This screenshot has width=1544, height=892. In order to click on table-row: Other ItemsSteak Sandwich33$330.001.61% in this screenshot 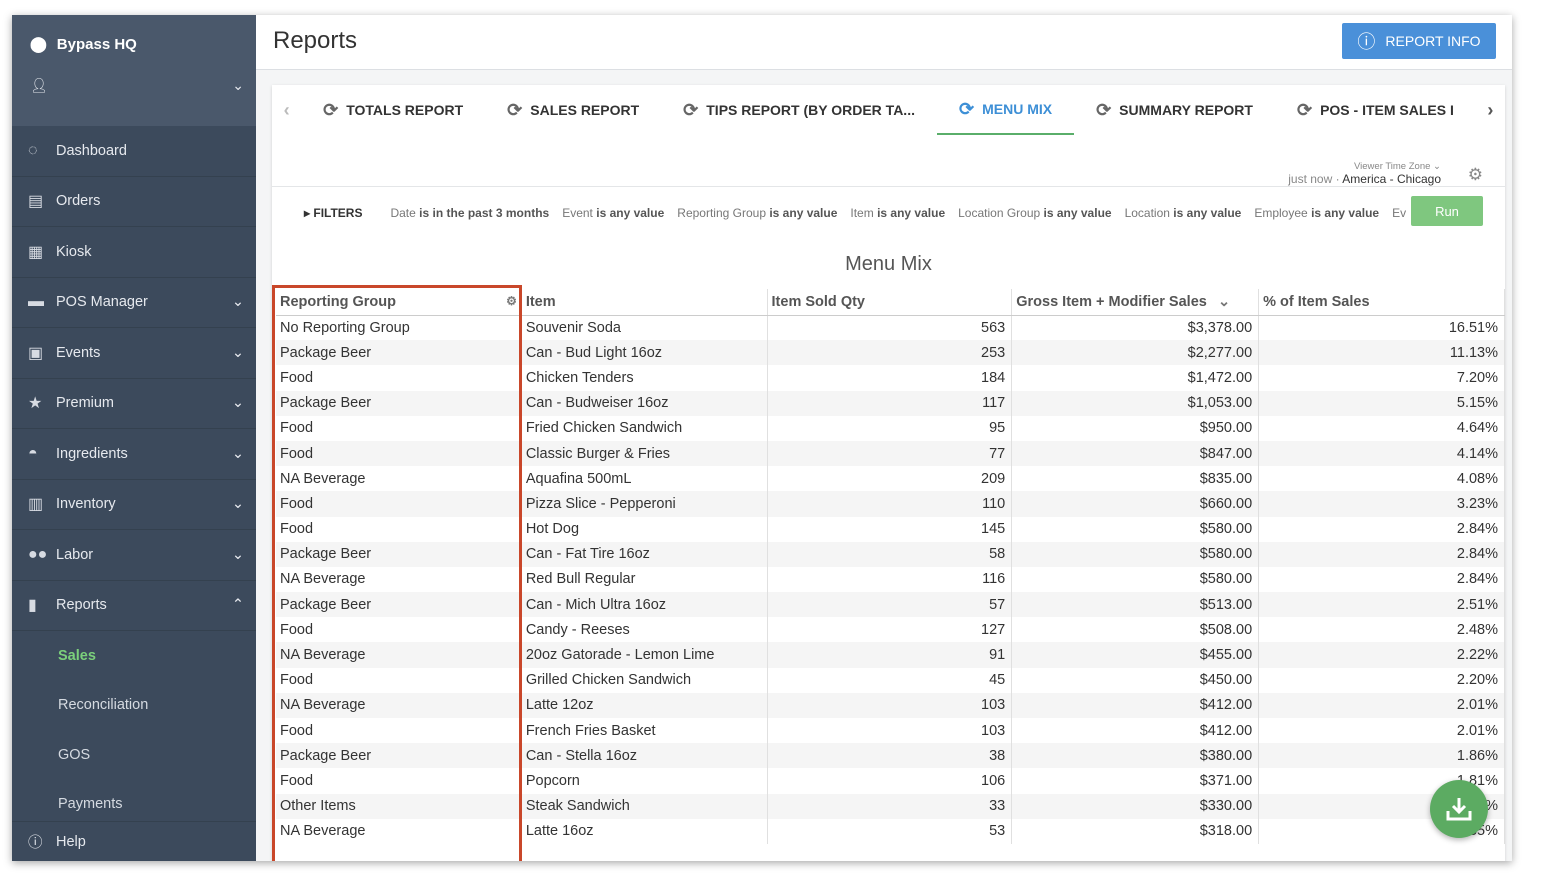, I will do `click(890, 806)`.